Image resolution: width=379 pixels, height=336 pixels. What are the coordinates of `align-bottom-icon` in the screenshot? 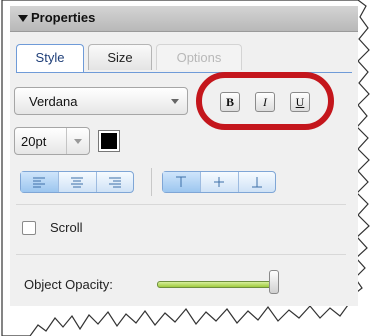 It's located at (257, 182).